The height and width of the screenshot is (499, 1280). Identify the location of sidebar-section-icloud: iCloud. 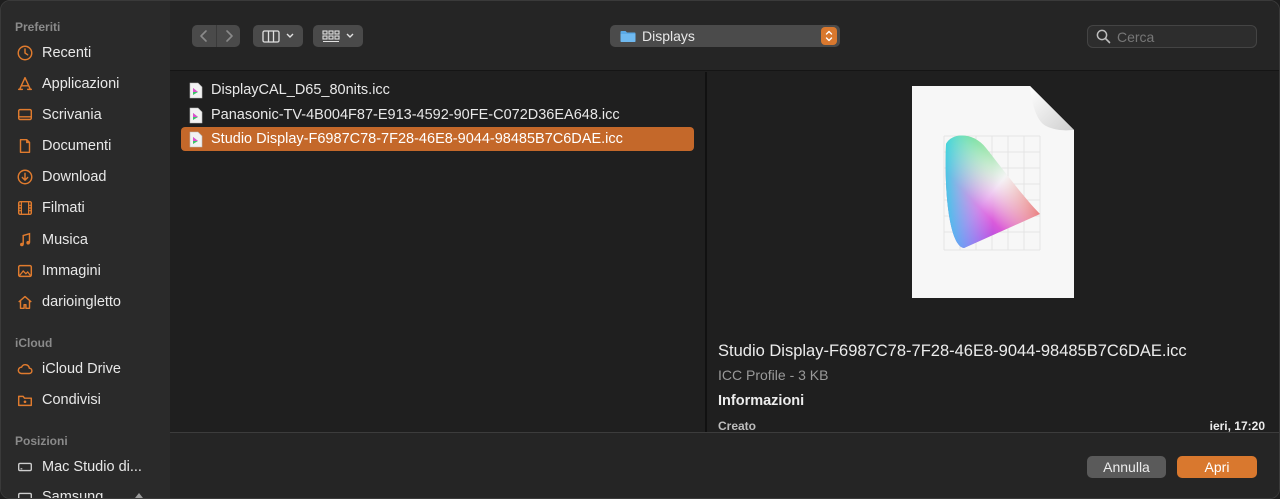
(34, 343).